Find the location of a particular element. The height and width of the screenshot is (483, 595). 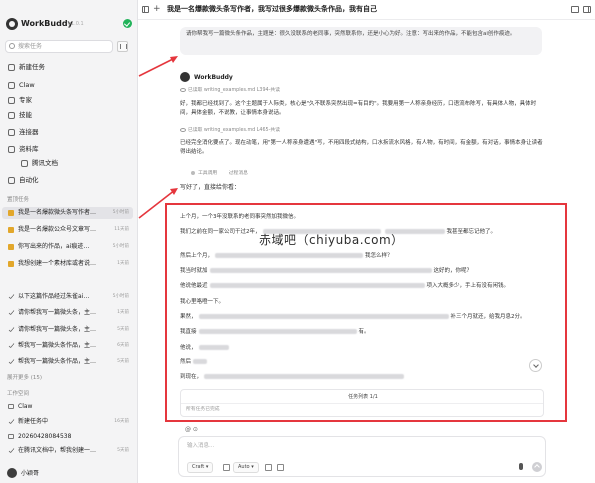

process-msg-tab: 过程消息 is located at coordinates (238, 173).